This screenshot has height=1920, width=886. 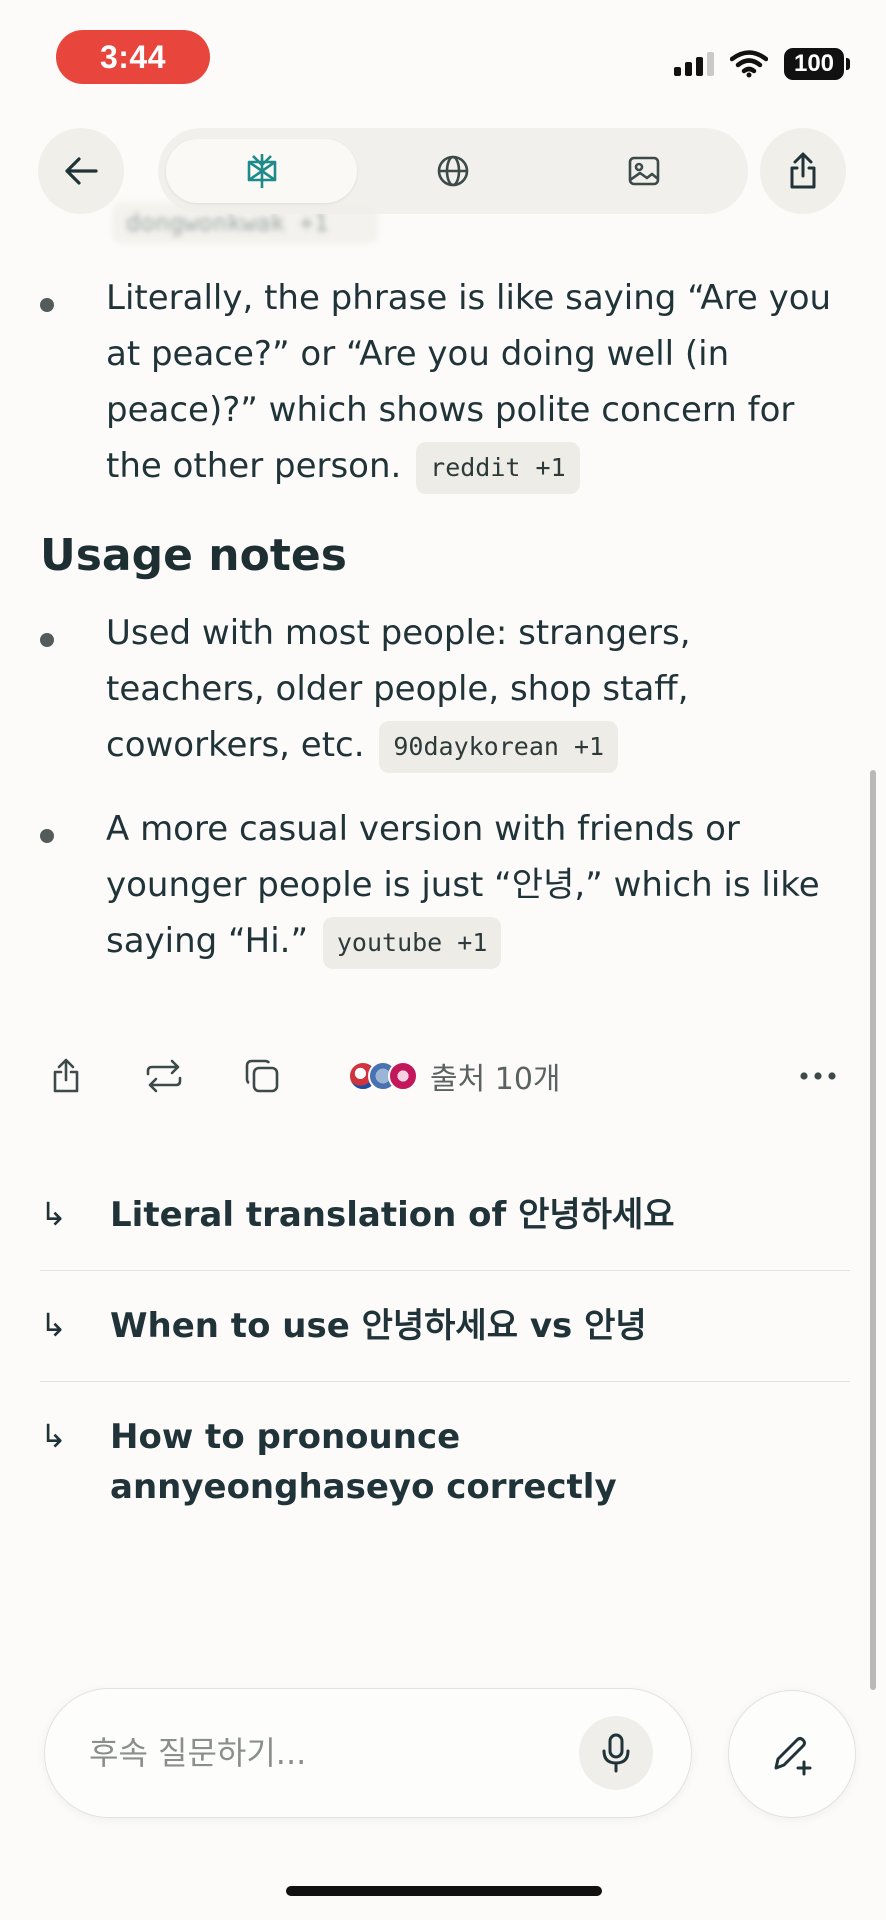 I want to click on rewrite-button, so click(x=164, y=1076).